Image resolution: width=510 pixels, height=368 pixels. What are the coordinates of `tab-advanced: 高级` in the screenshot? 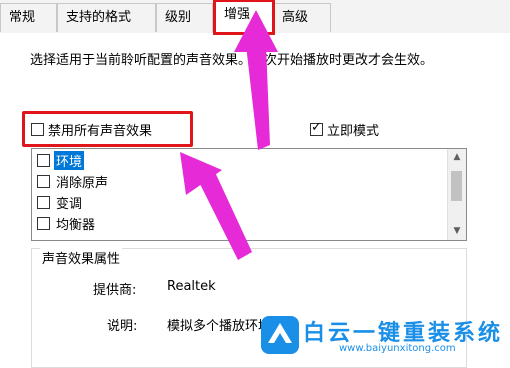 It's located at (302, 17).